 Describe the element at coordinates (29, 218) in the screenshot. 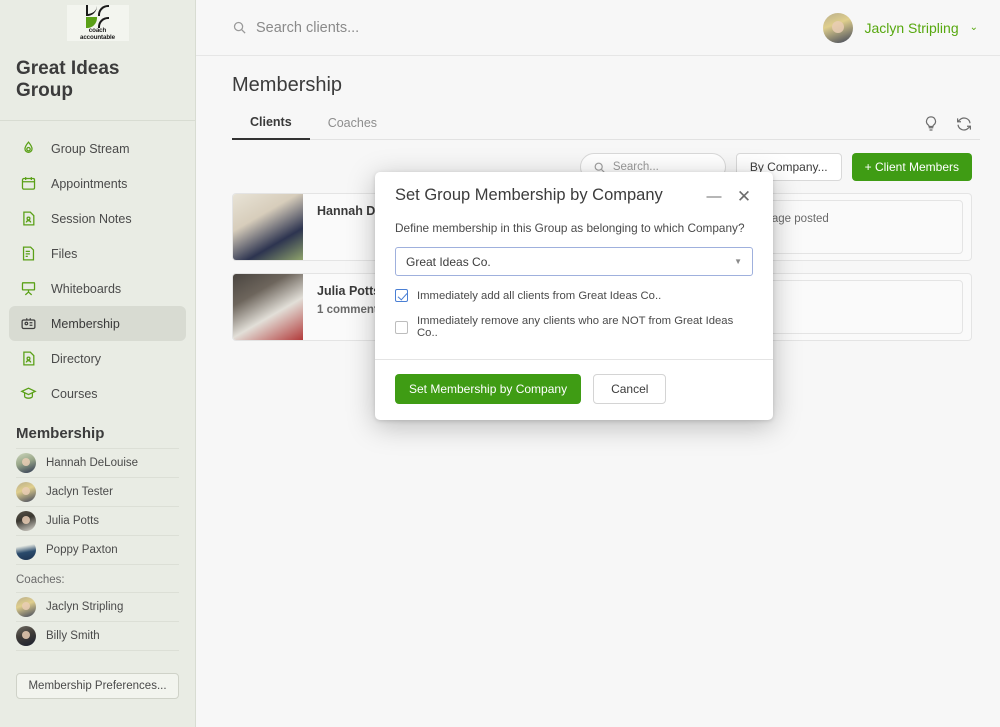

I see `note-person-icon` at that location.